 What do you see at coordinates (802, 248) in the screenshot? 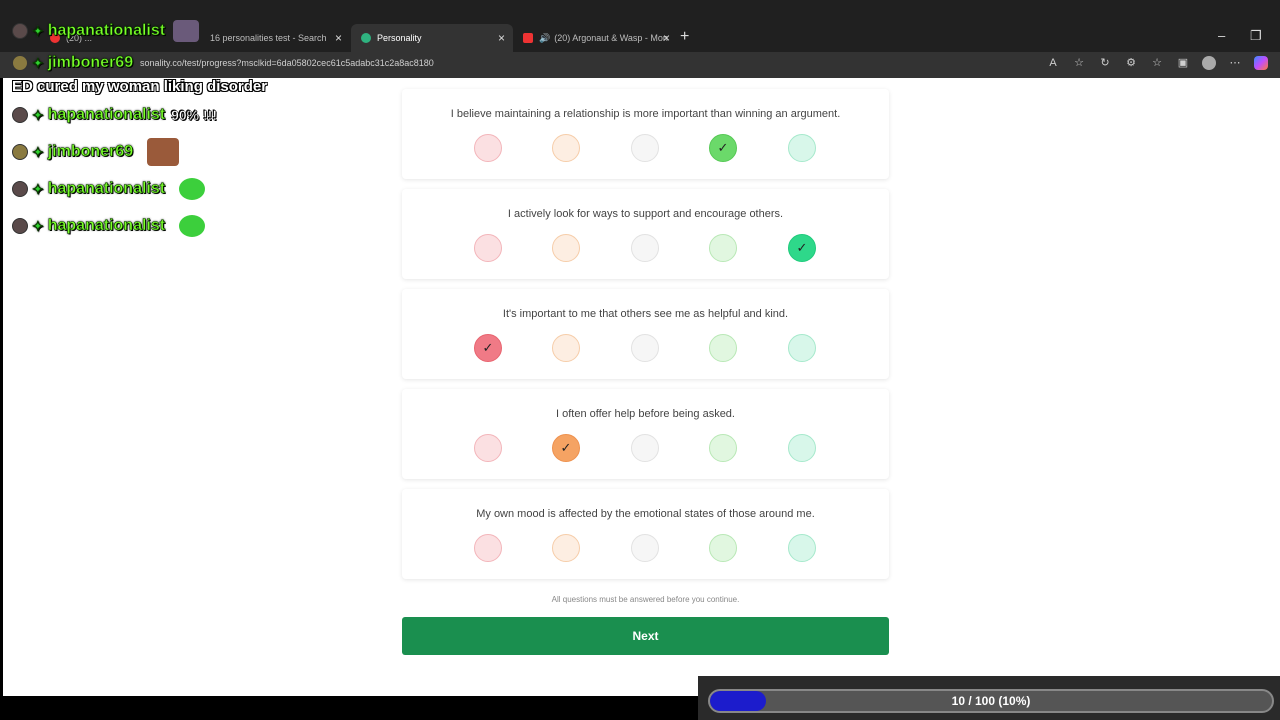
I see `answer-option-strongly-agree-selected: ✓` at bounding box center [802, 248].